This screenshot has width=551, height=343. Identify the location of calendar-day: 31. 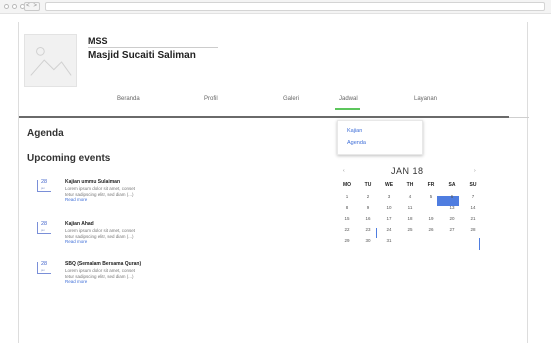
(389, 240).